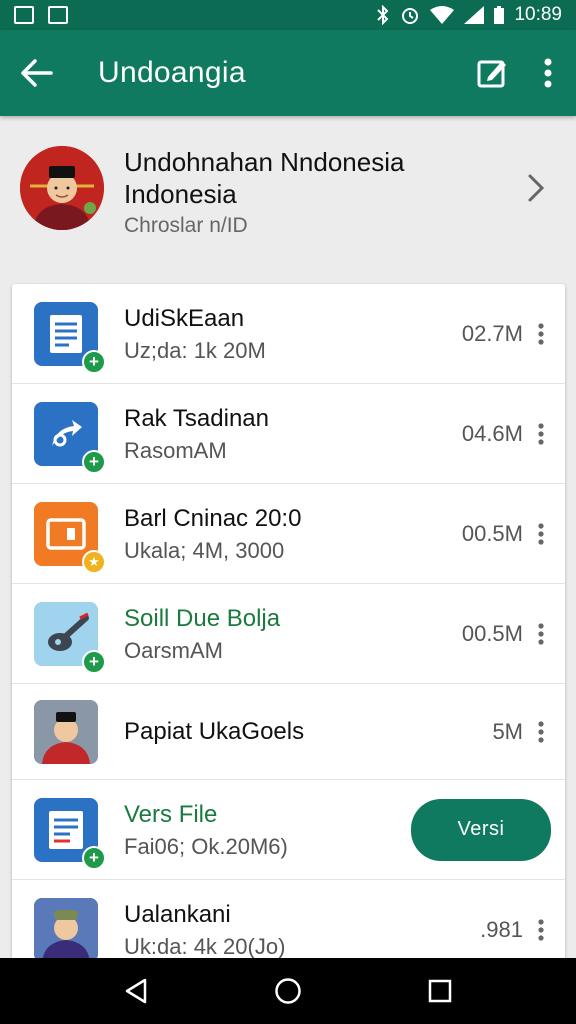 The width and height of the screenshot is (576, 1024). What do you see at coordinates (442, 15) in the screenshot?
I see `wifi-icon` at bounding box center [442, 15].